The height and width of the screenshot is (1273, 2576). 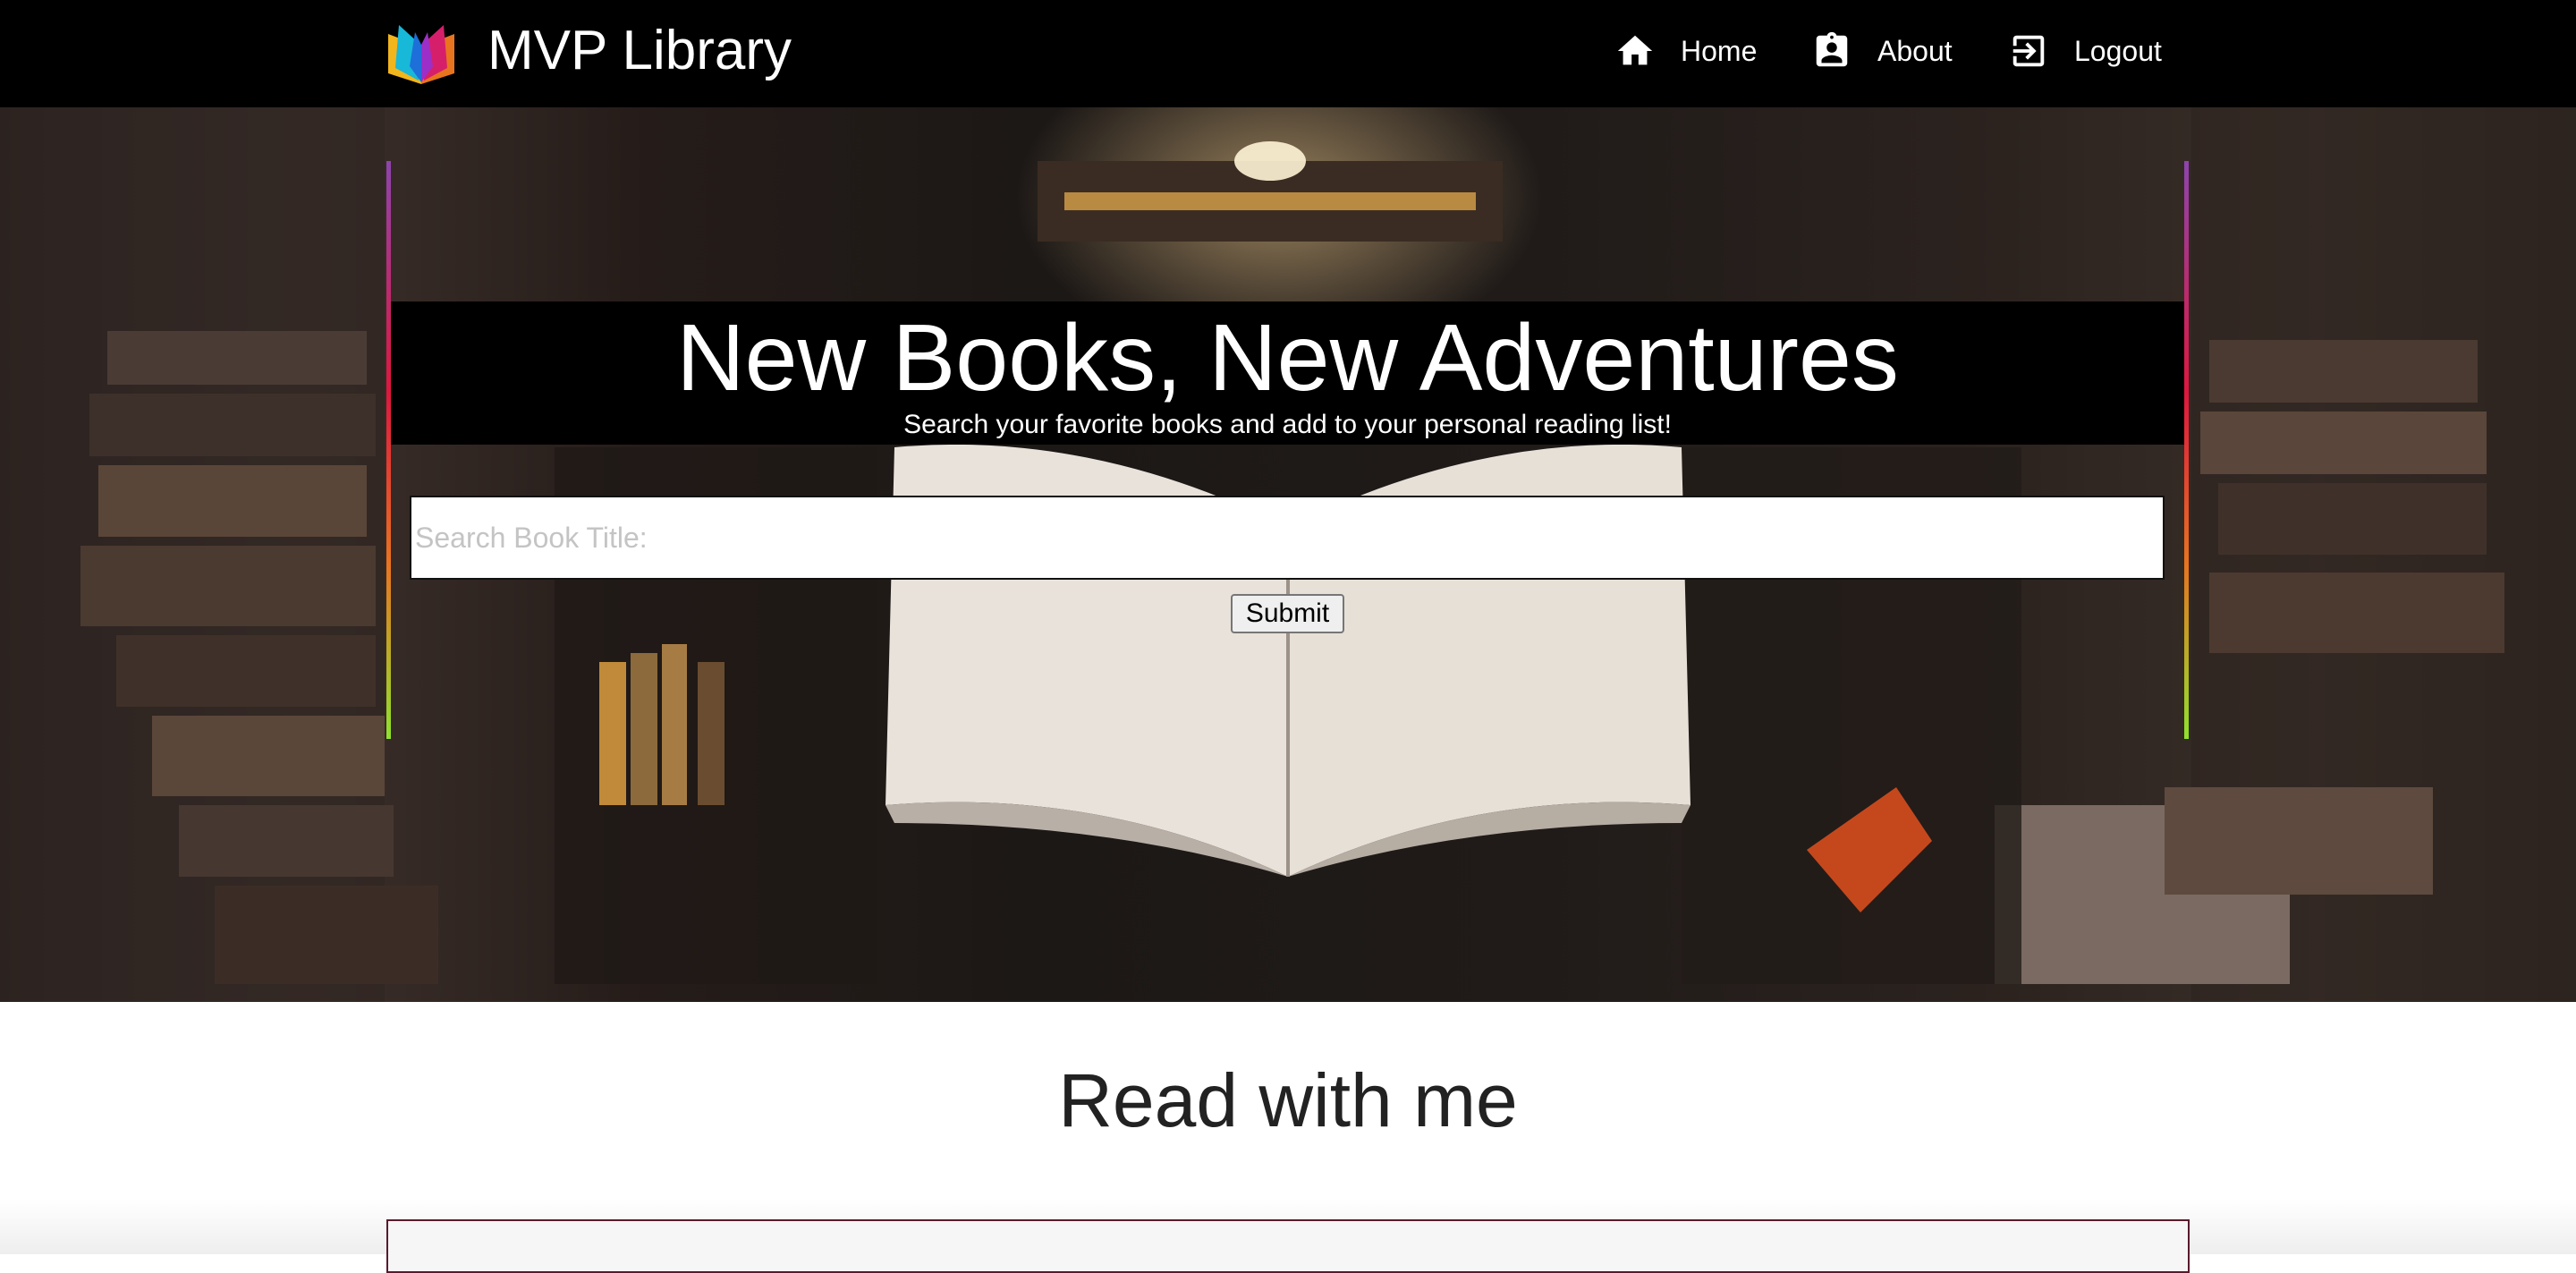 What do you see at coordinates (1915, 50) in the screenshot?
I see `nav-about-label: About` at bounding box center [1915, 50].